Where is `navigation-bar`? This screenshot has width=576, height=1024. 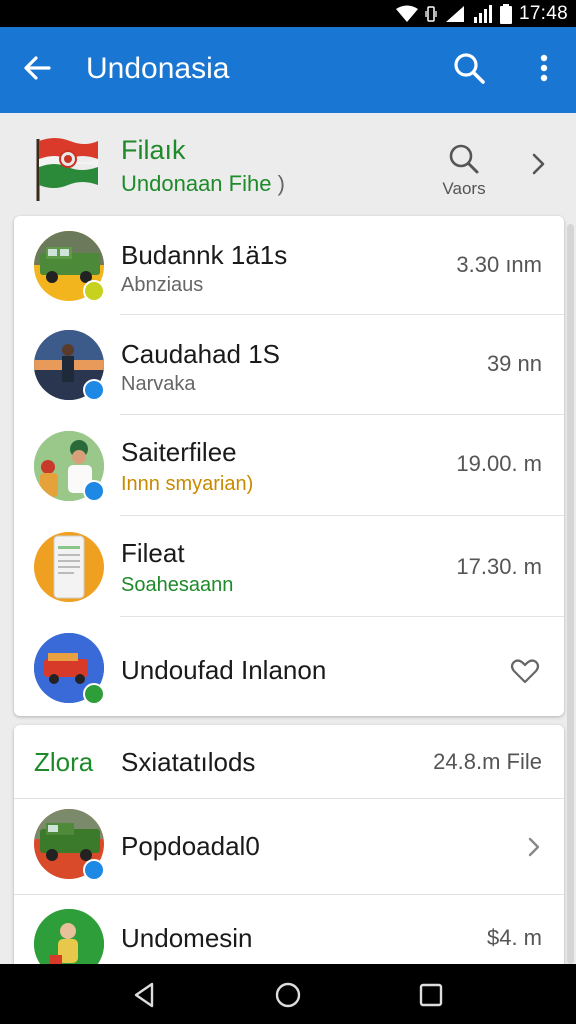
navigation-bar is located at coordinates (288, 994).